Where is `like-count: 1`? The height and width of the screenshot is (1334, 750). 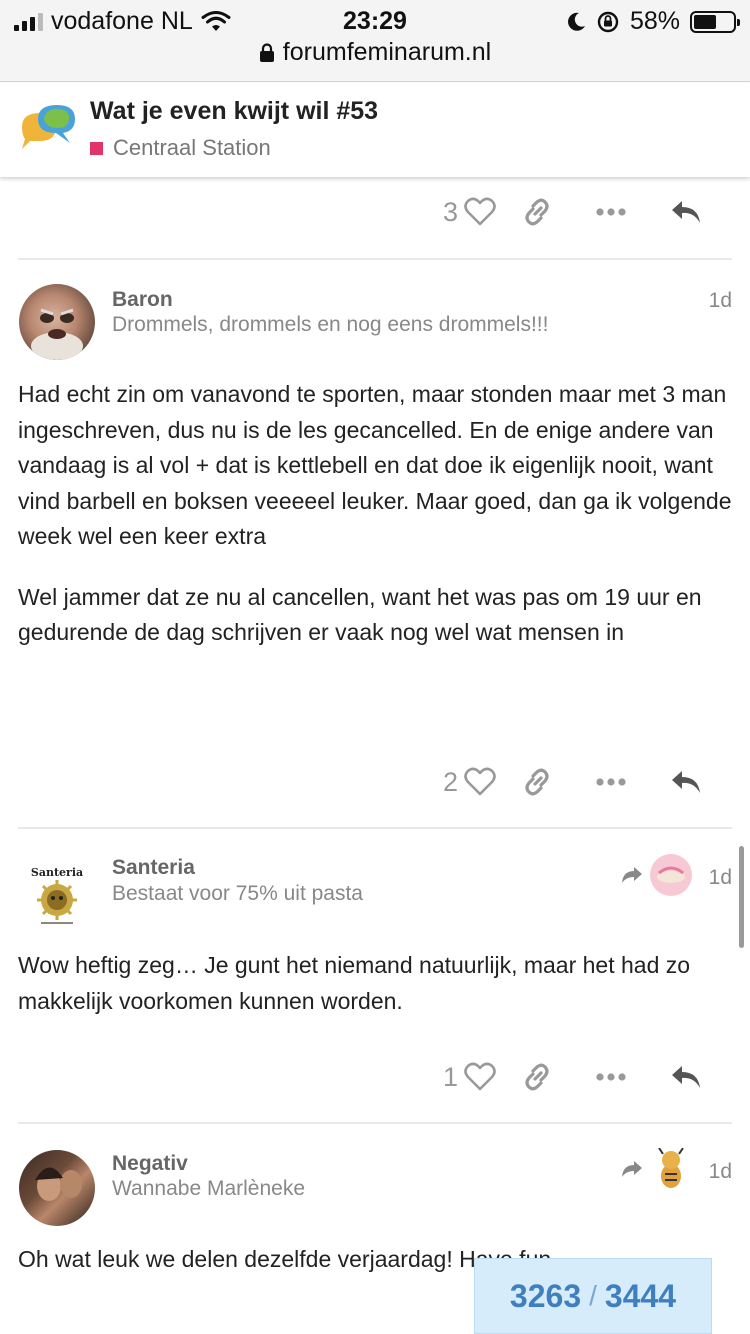
like-count: 1 is located at coordinates (450, 1077).